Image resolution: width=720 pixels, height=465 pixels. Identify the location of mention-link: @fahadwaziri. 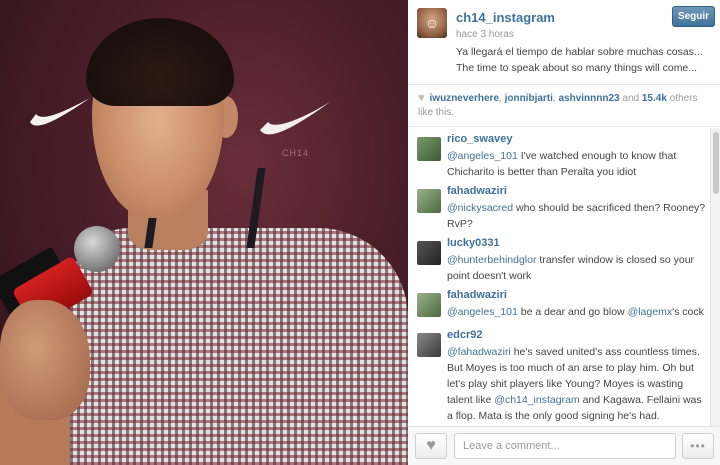
(479, 352).